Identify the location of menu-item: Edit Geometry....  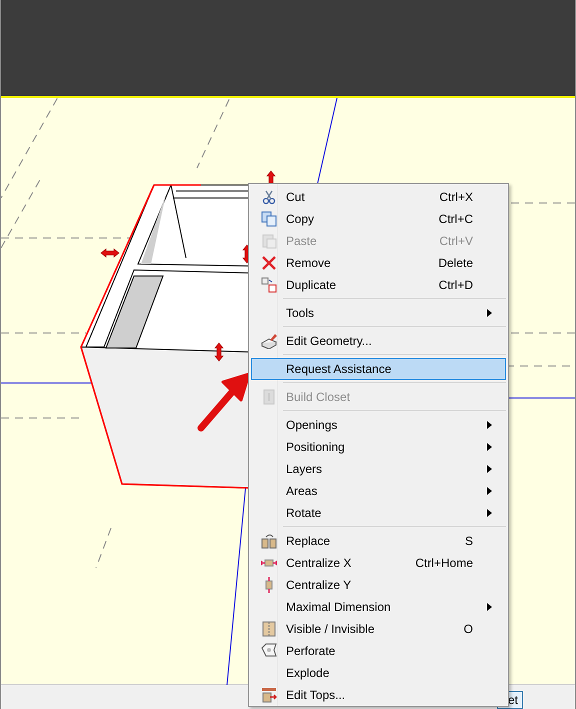
(378, 341).